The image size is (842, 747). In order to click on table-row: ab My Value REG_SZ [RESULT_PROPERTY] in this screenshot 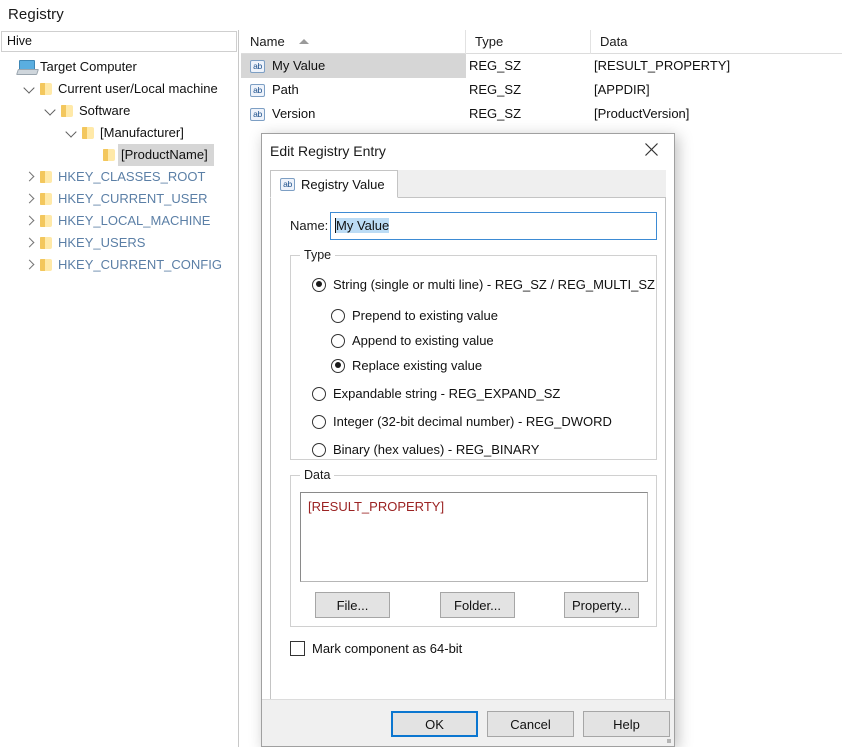, I will do `click(541, 66)`.